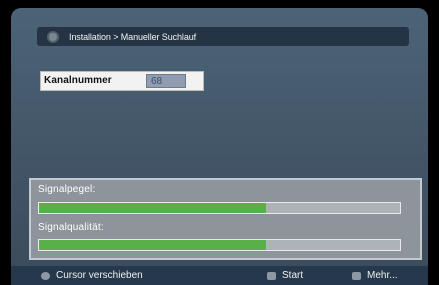  Describe the element at coordinates (293, 275) in the screenshot. I see `start-label: Start` at that location.